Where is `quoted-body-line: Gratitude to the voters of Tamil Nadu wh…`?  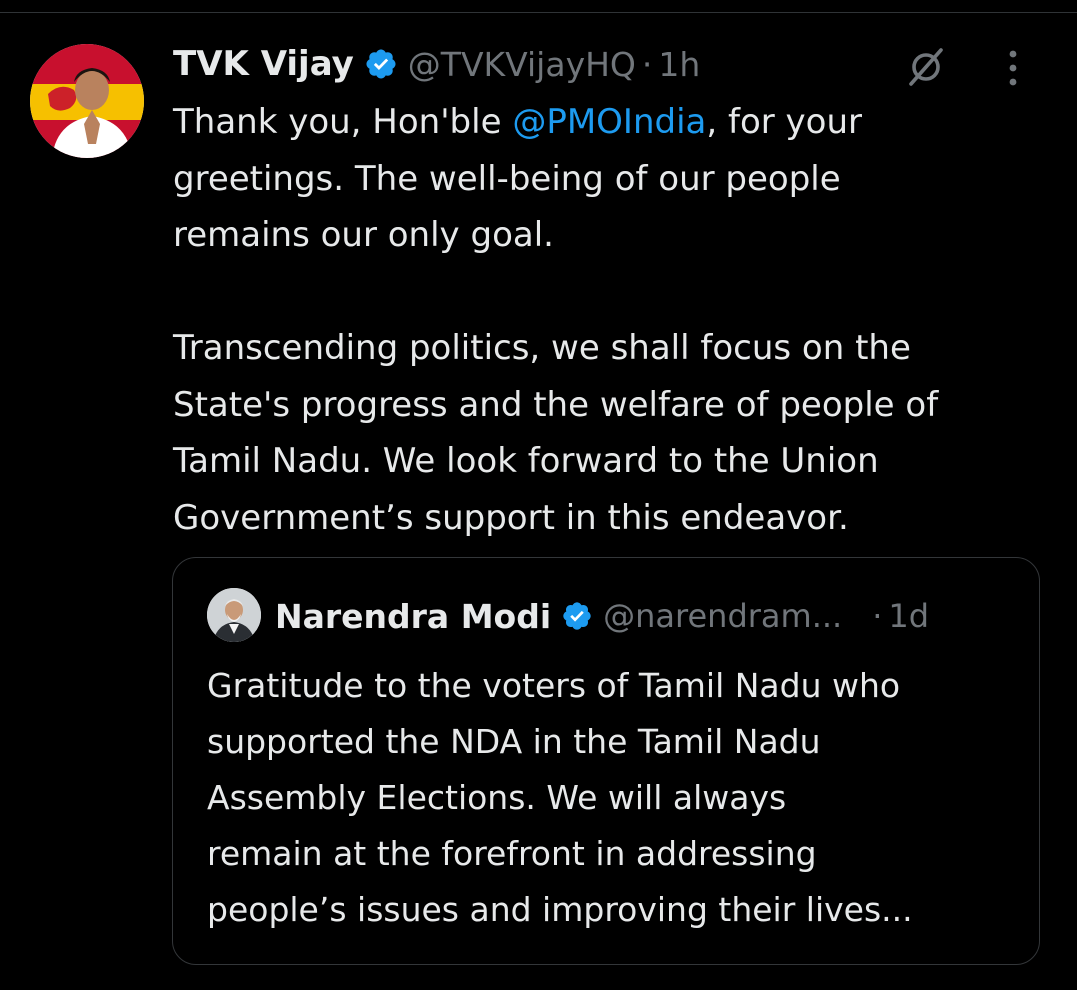 quoted-body-line: Gratitude to the voters of Tamil Nadu wh… is located at coordinates (554, 685).